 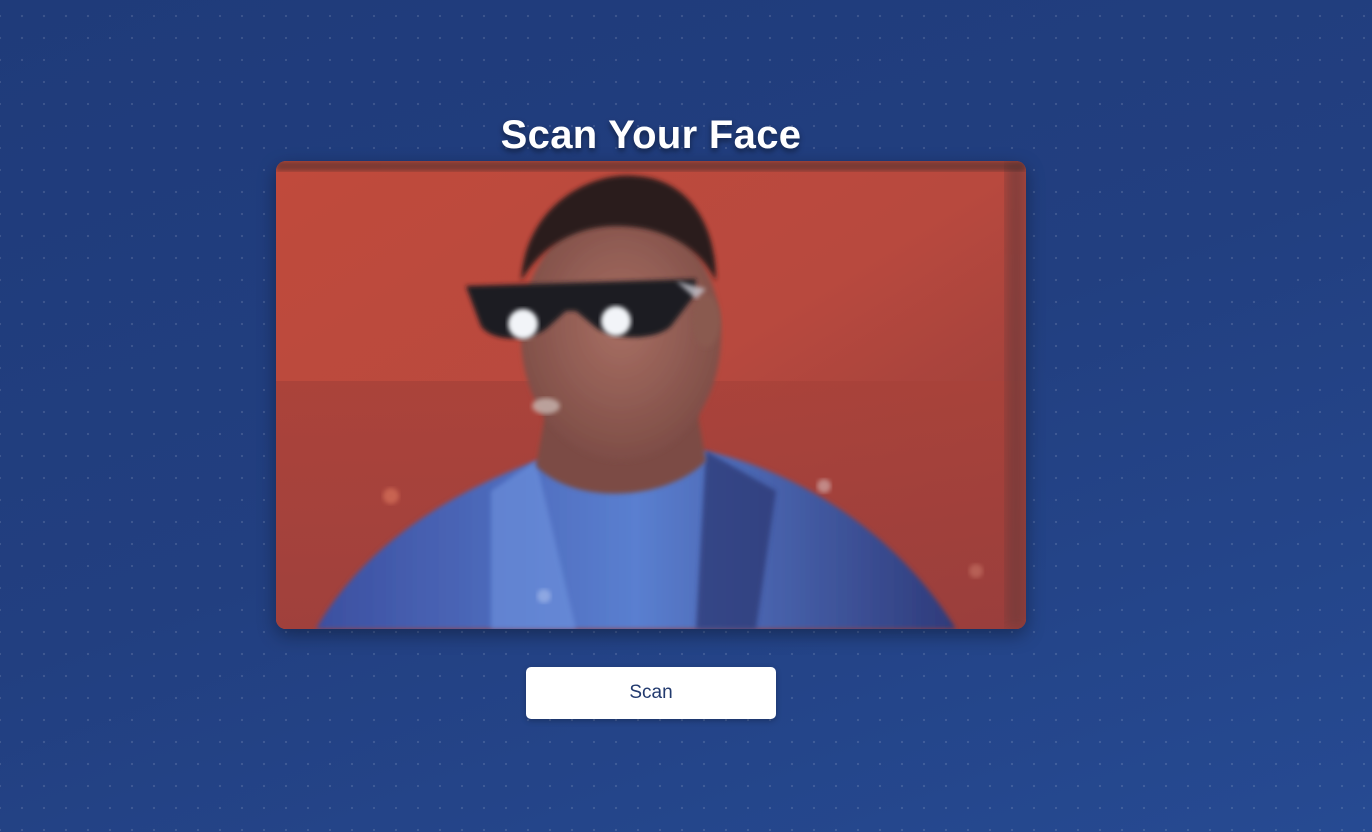 I want to click on page-title: Scan Your Face, so click(x=651, y=134).